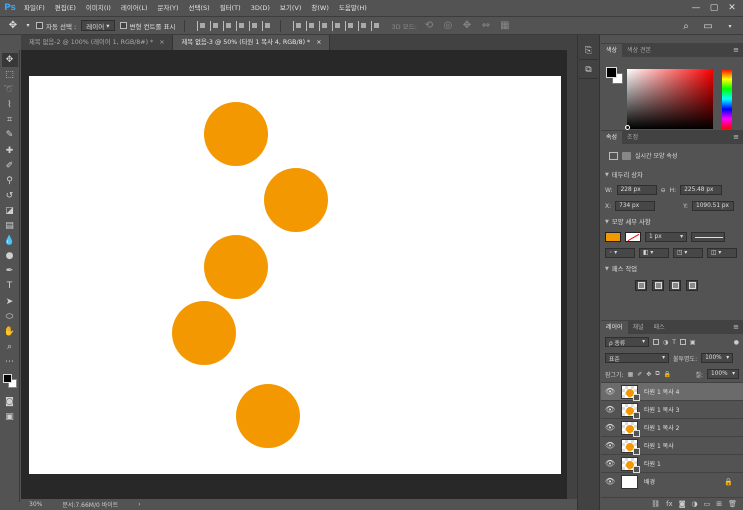 The height and width of the screenshot is (510, 743). I want to click on filter-pixel-icon, so click(656, 342).